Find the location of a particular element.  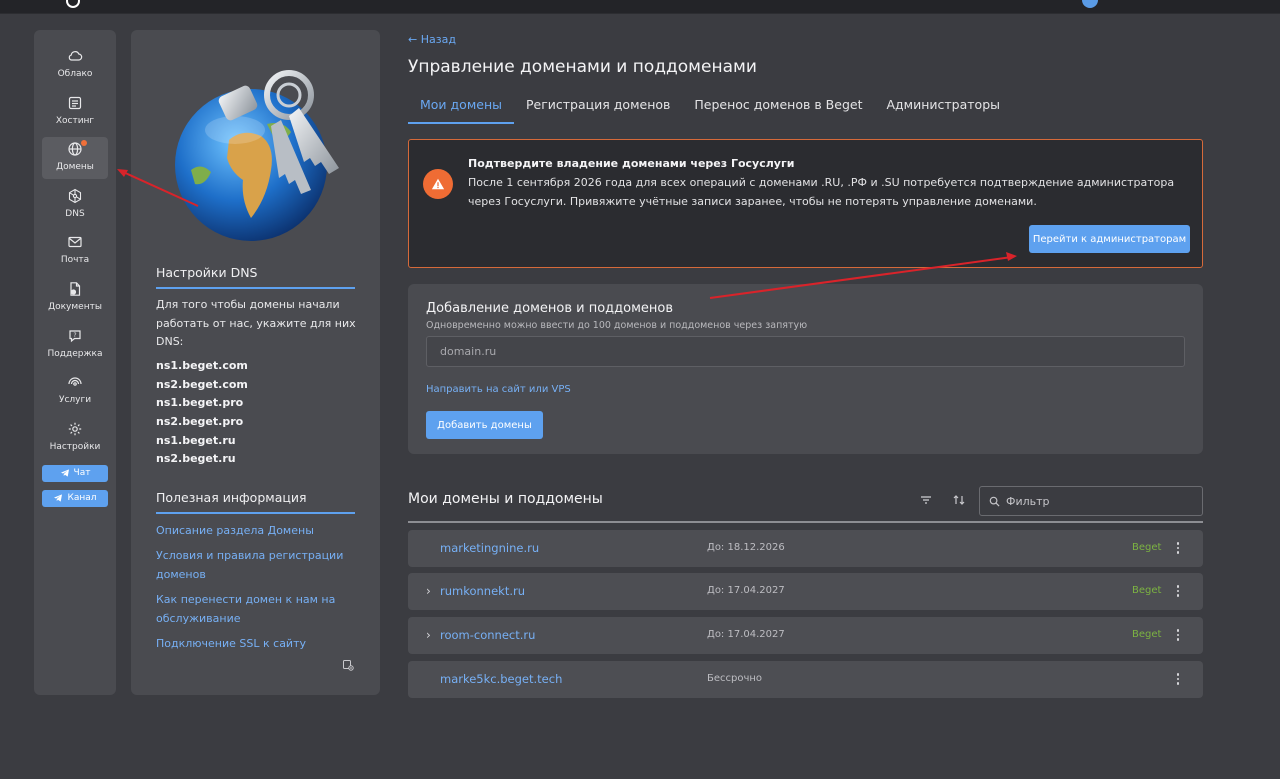

go-to-administrators-button: Перейти к администраторам is located at coordinates (1109, 239).